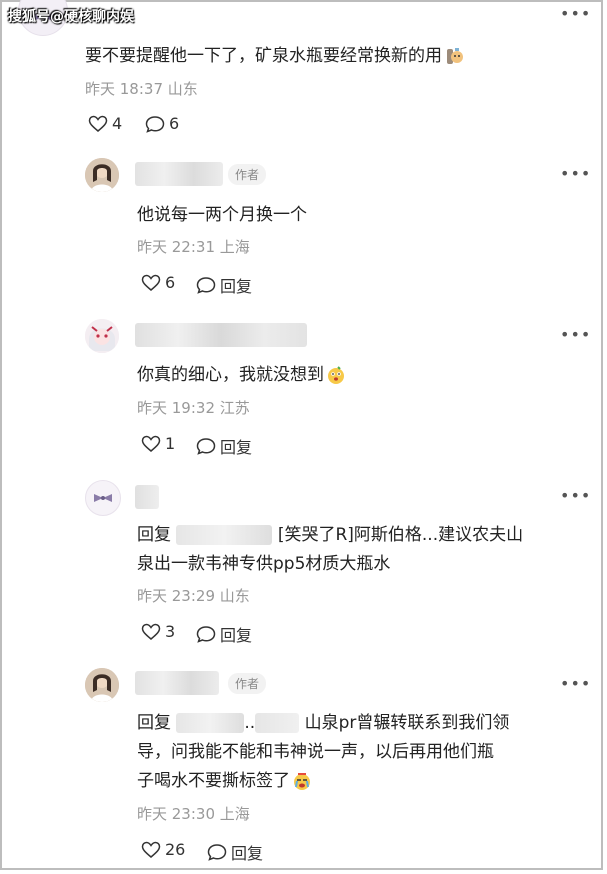  I want to click on like-button: 1, so click(158, 443).